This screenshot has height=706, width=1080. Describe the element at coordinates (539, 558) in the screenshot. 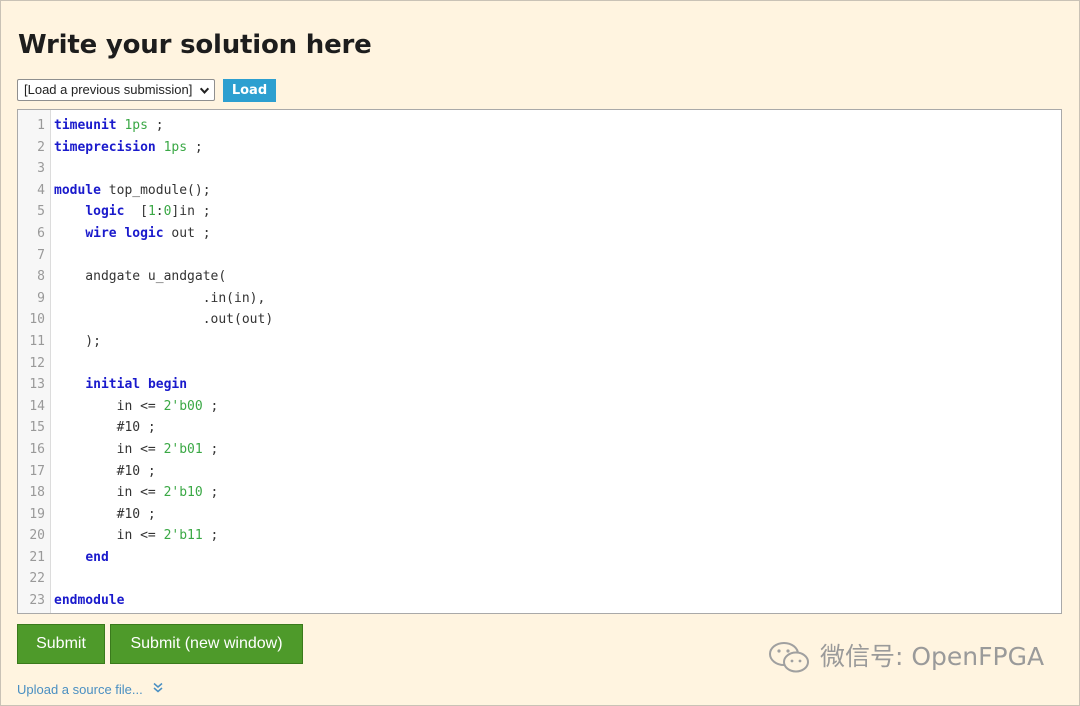

I see `code-line: 21 end` at that location.